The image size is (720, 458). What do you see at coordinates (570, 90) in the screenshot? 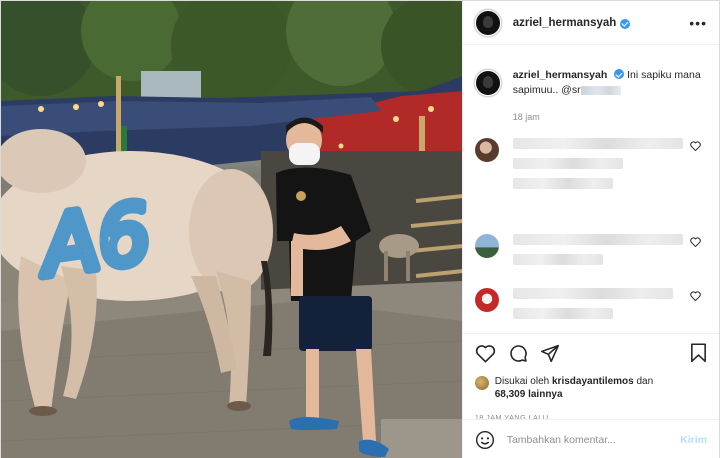
I see `caption-mention: @sr` at bounding box center [570, 90].